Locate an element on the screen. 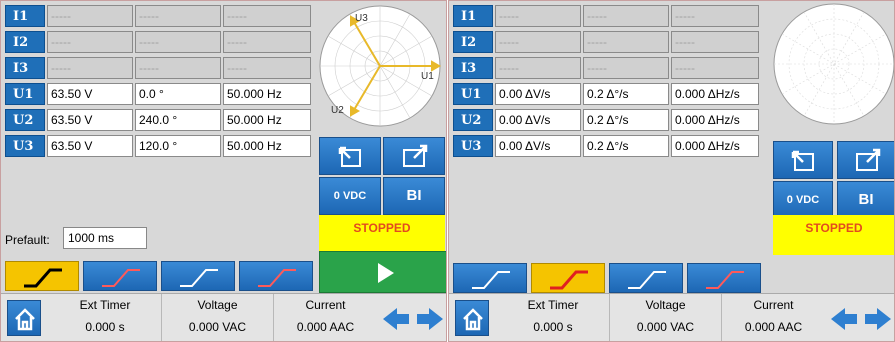 The image size is (895, 342). channel-row-u2: U2 0.00 ΔV/s 0.2 Δ°/s 0.000 ΔHz/s is located at coordinates (606, 120).